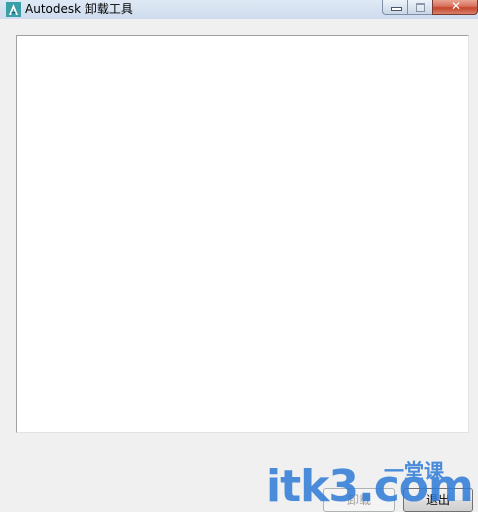 The image size is (478, 512). I want to click on exit-button: 退出, so click(438, 500).